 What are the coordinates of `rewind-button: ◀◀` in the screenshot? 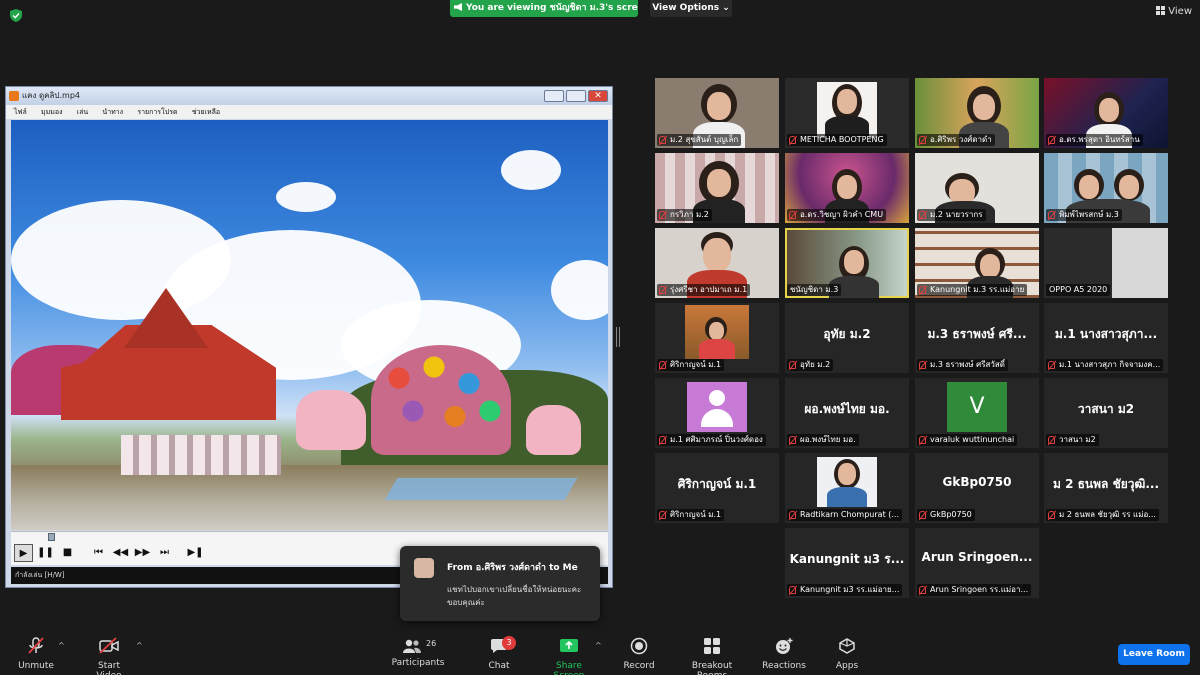 It's located at (120, 553).